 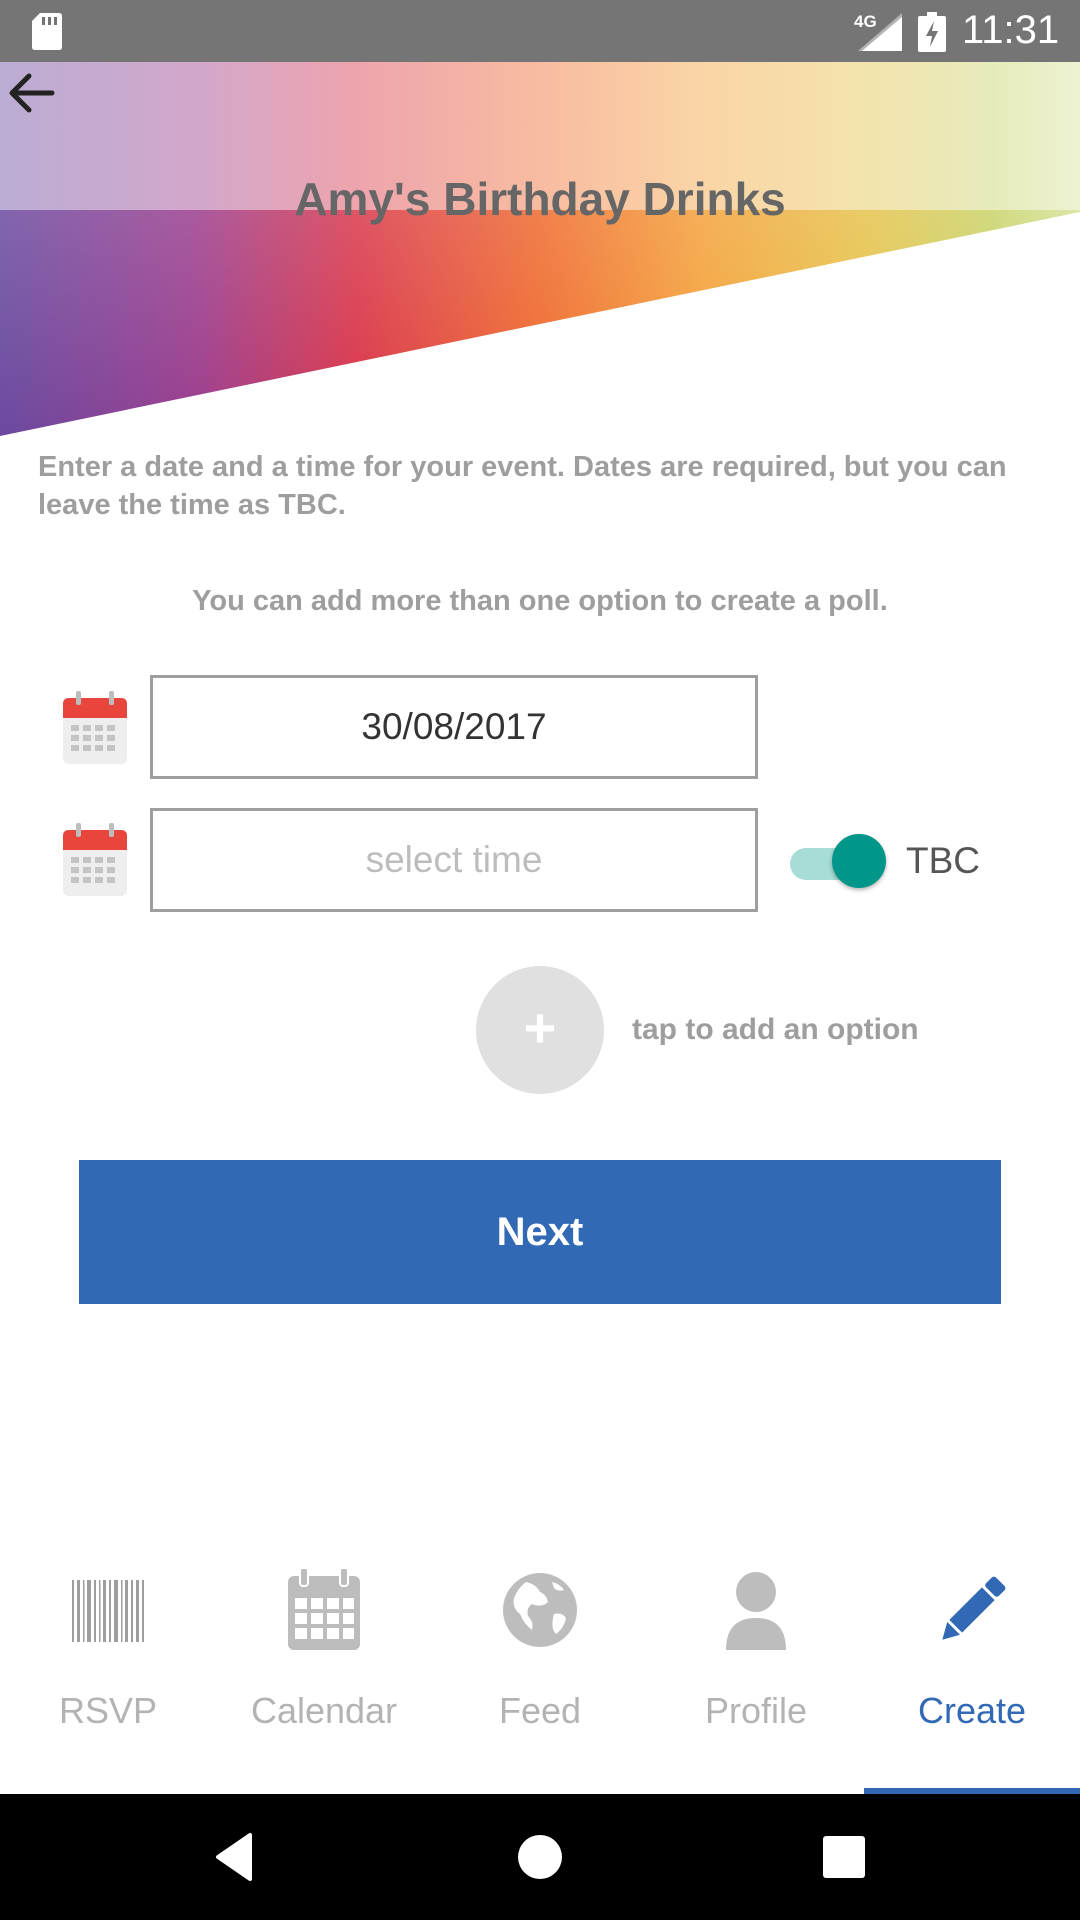 What do you see at coordinates (972, 1667) in the screenshot?
I see `nav-item-create: Create` at bounding box center [972, 1667].